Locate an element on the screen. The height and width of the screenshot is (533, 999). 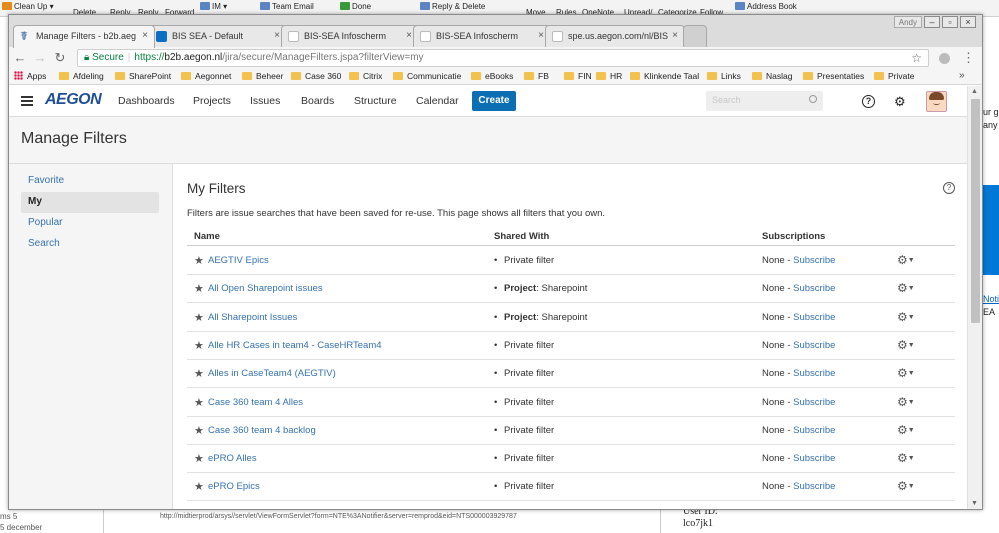
bookmark-folder: FIN is located at coordinates (578, 76).